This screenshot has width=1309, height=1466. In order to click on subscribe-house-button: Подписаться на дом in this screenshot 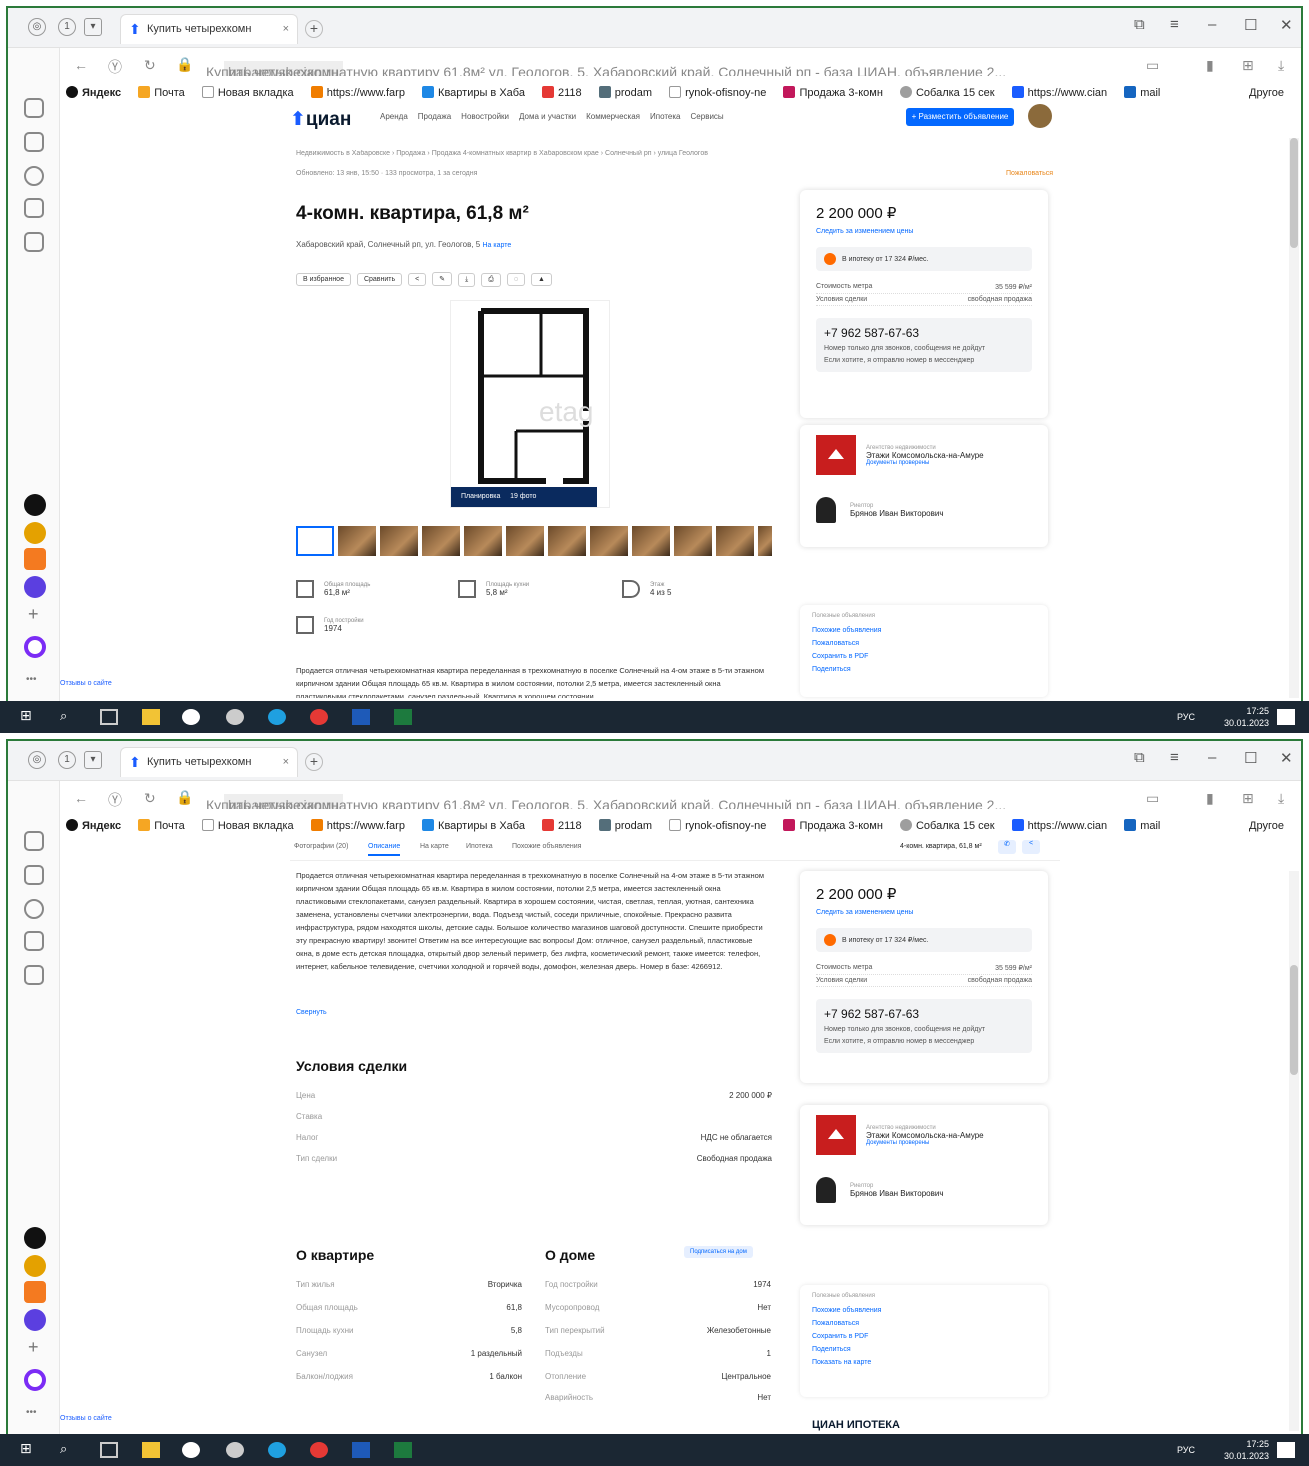, I will do `click(718, 1252)`.